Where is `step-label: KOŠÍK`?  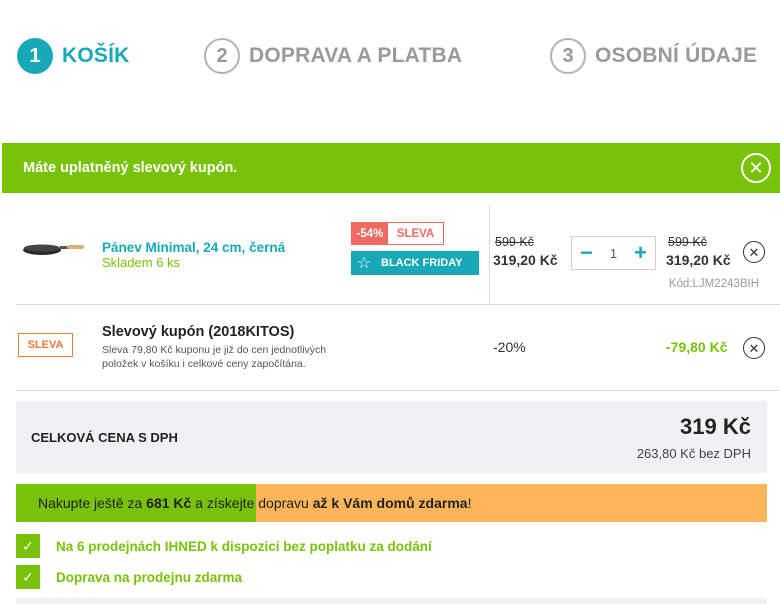
step-label: KOŠÍK is located at coordinates (96, 55).